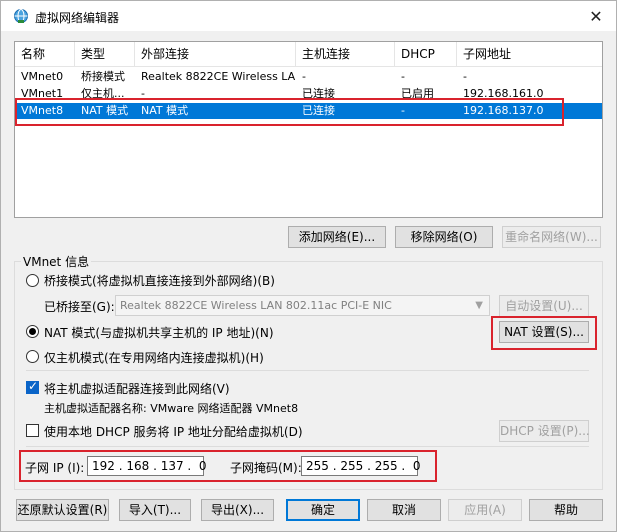 Image resolution: width=617 pixels, height=532 pixels. I want to click on highlight-subnet-fields, so click(228, 466).